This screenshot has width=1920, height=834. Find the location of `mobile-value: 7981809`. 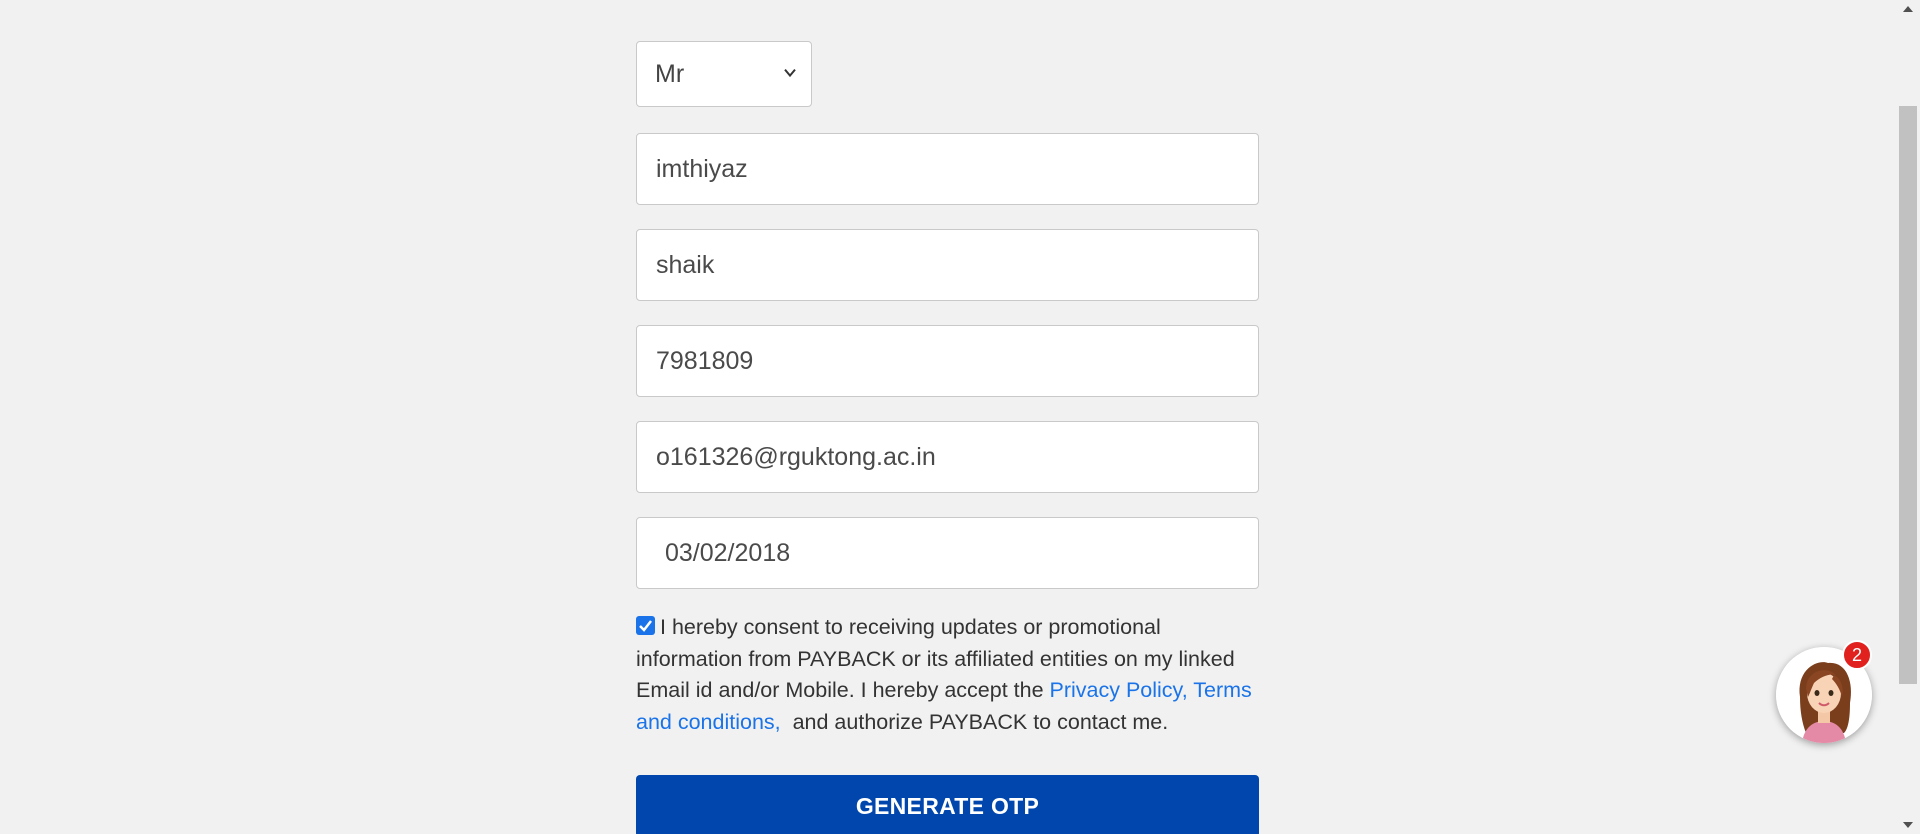

mobile-value: 7981809 is located at coordinates (705, 360).